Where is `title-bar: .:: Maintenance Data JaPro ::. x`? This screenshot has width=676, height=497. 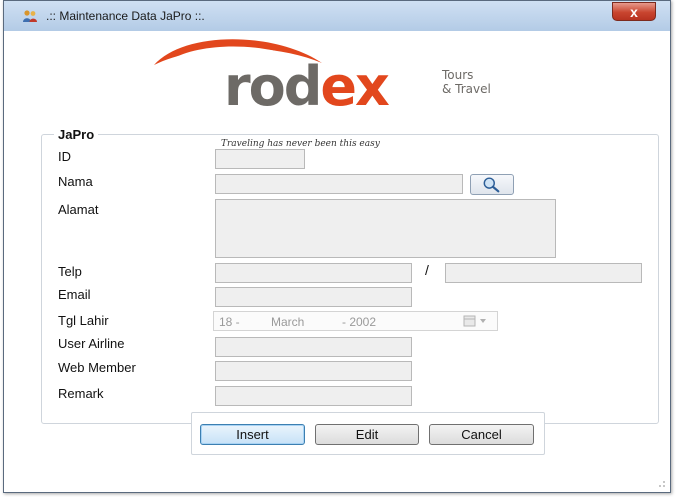 title-bar: .:: Maintenance Data JaPro ::. x is located at coordinates (337, 16).